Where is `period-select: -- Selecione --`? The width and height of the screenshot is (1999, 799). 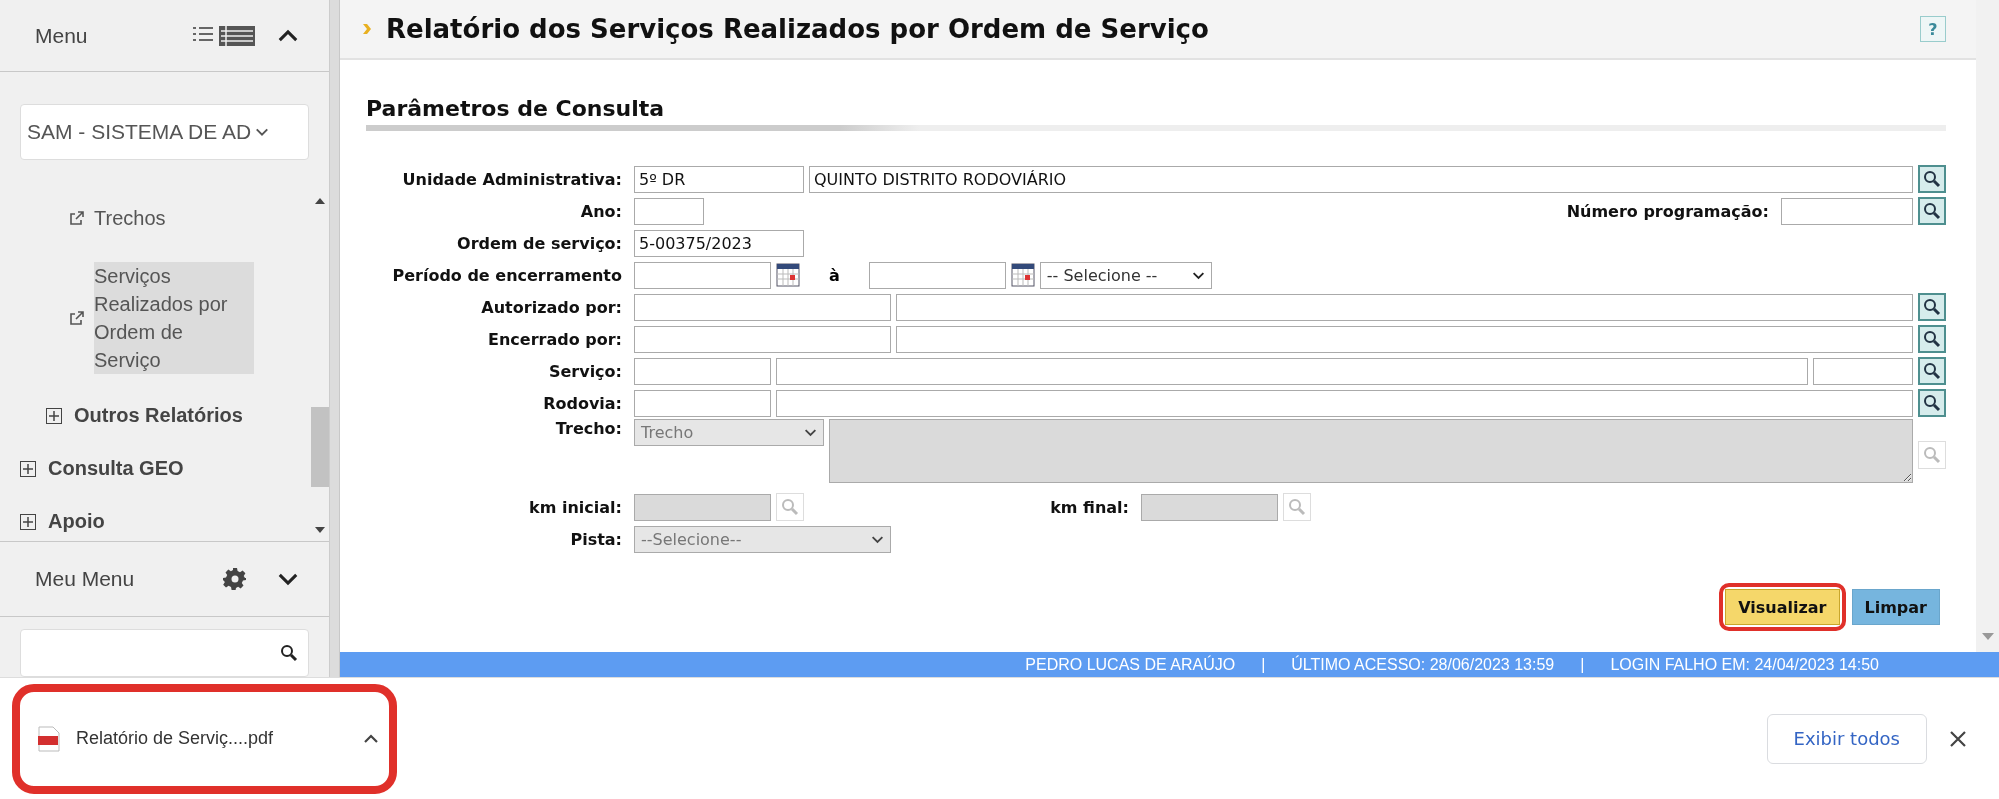 period-select: -- Selecione -- is located at coordinates (1125, 275).